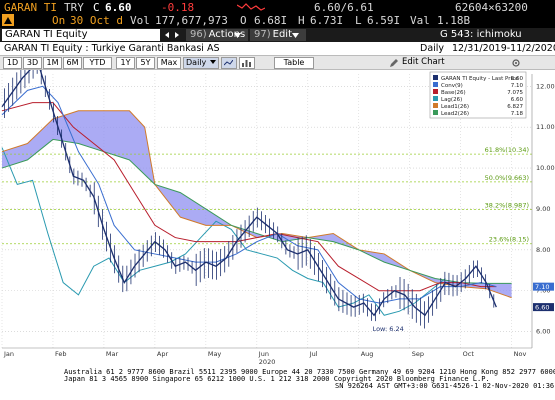  Describe the element at coordinates (198, 34) in the screenshot. I see `actions-menu-number: 96)` at that location.